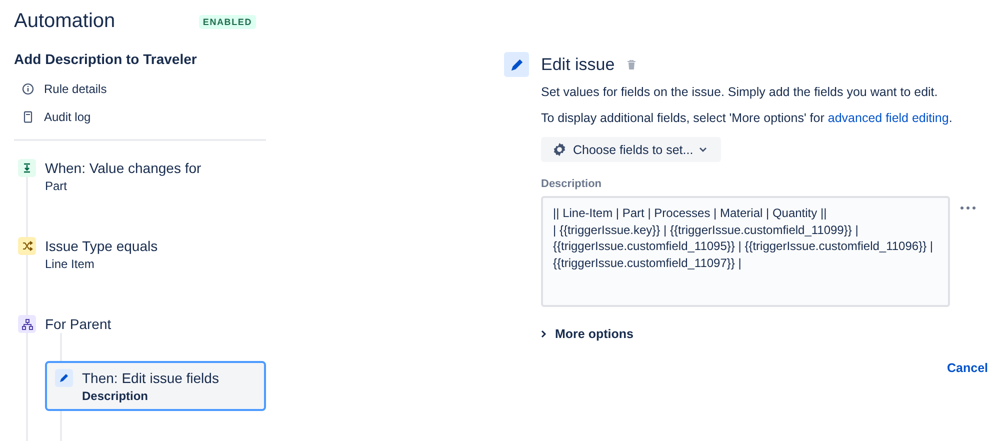  What do you see at coordinates (747, 118) in the screenshot?
I see `hint-text: To display additional fields, select 'More options' for advanced field editing.` at bounding box center [747, 118].